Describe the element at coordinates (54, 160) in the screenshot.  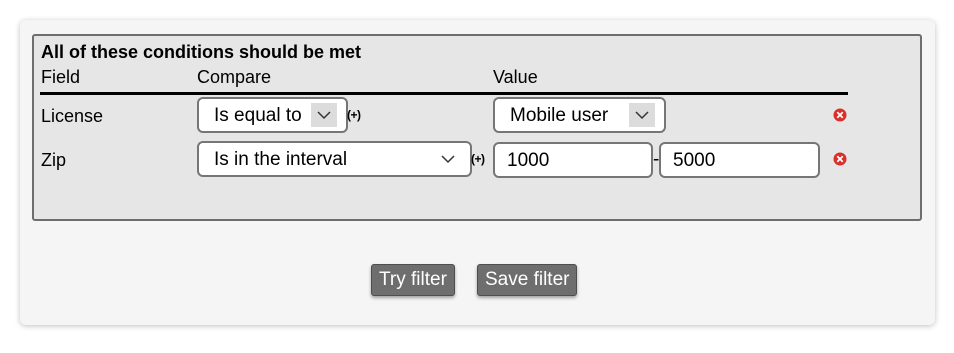
I see `field-label-zip: Zip` at that location.